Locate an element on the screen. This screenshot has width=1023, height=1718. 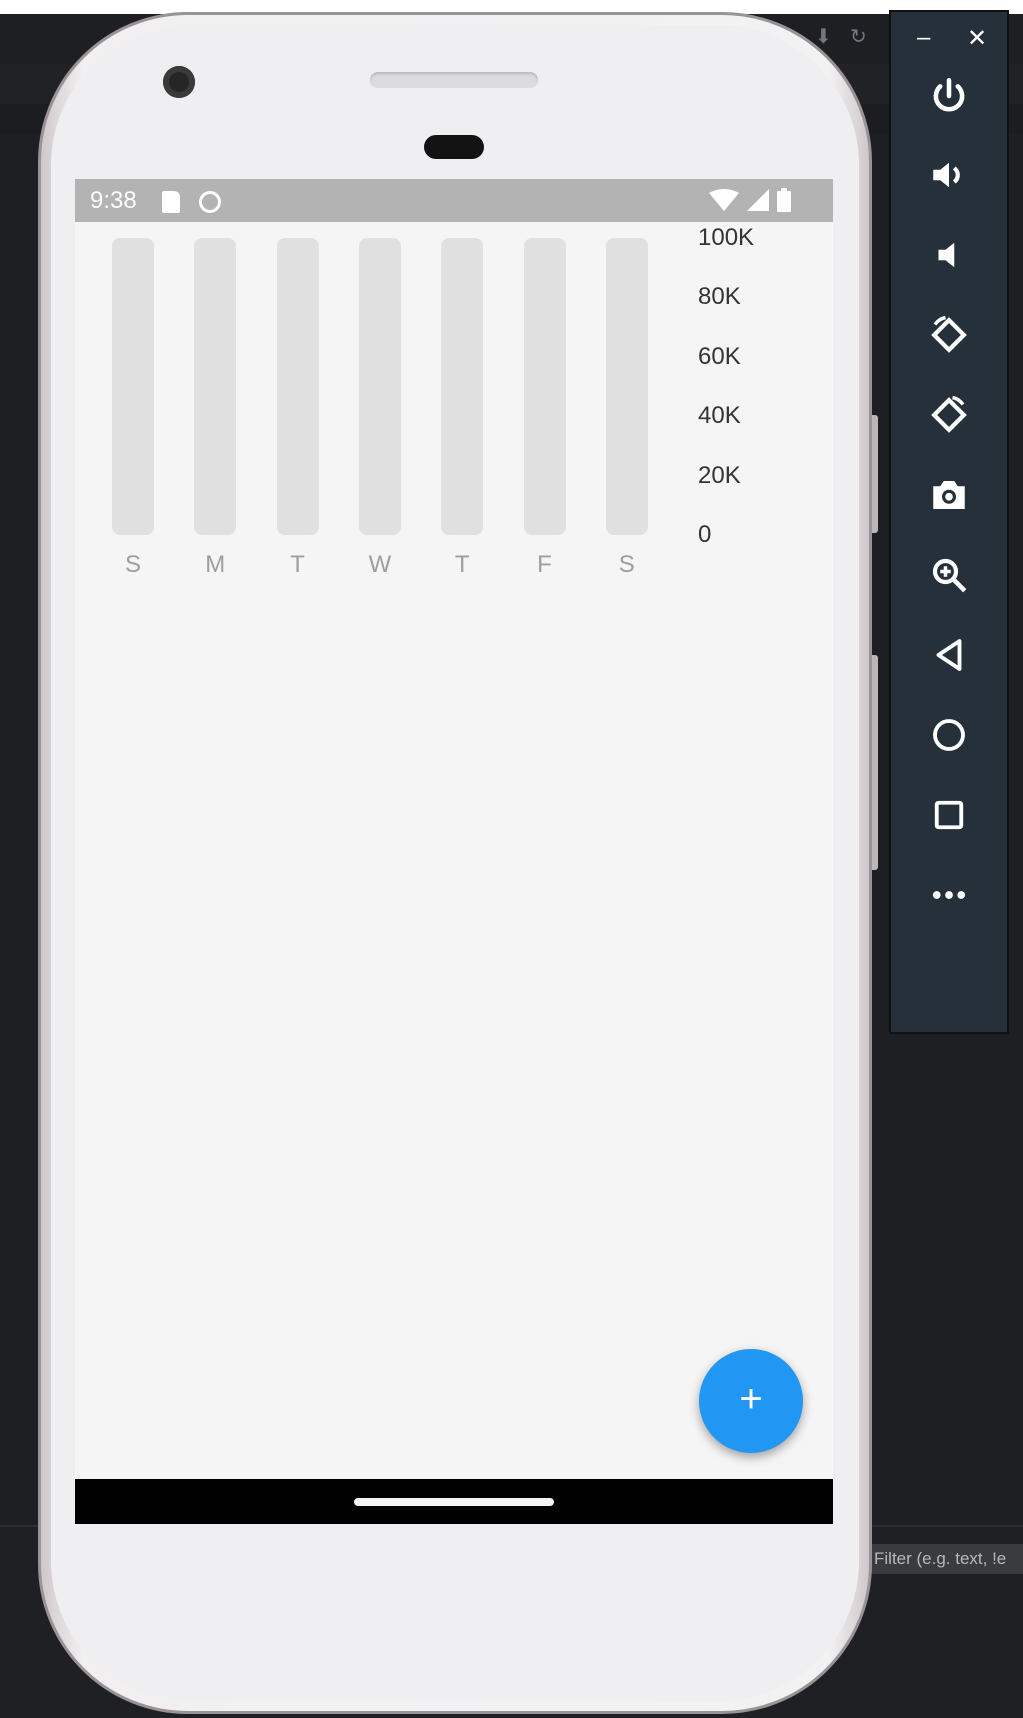
volume-down-button is located at coordinates (949, 255).